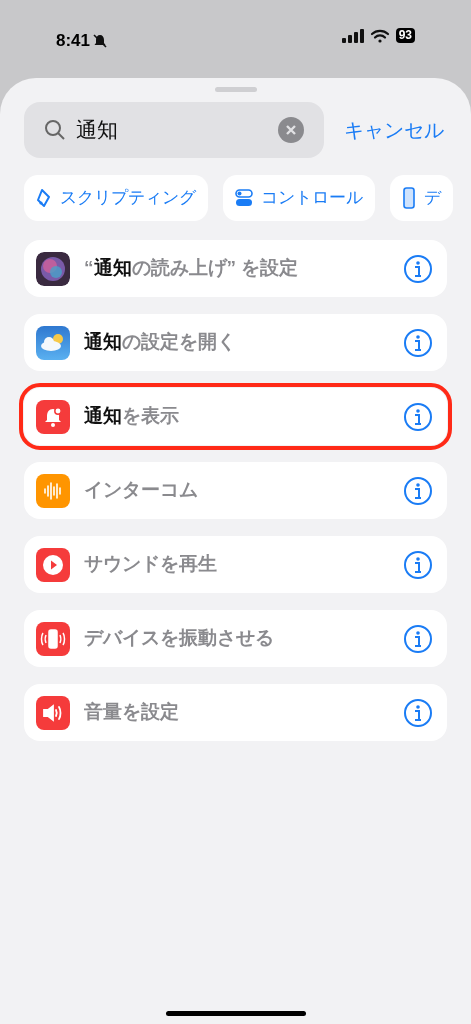  What do you see at coordinates (132, 712) in the screenshot?
I see `action-label: 音量を設定` at bounding box center [132, 712].